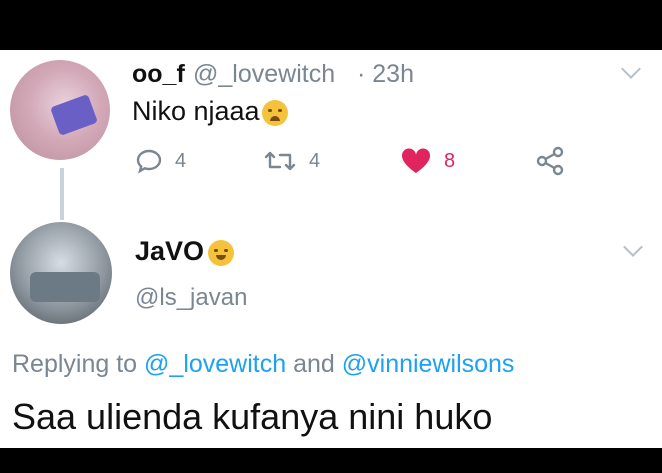 Image resolution: width=662 pixels, height=473 pixels. I want to click on smiling-face-emoji-icon, so click(221, 252).